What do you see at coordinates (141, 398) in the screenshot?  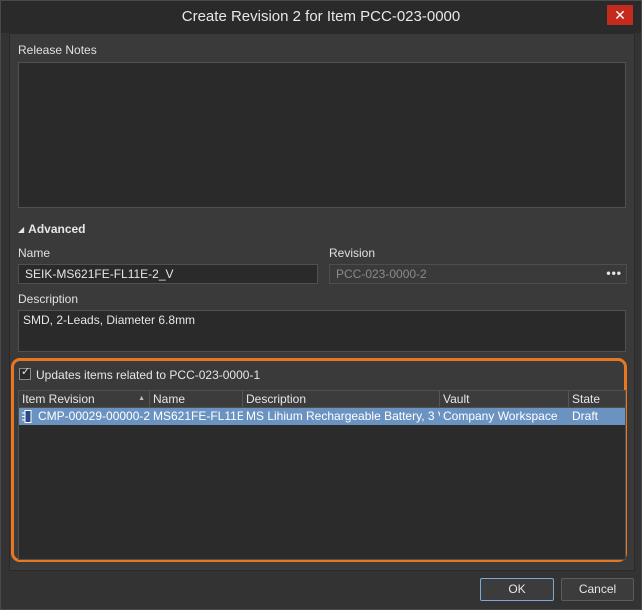 I see `sort-ascending-icon: ▲` at bounding box center [141, 398].